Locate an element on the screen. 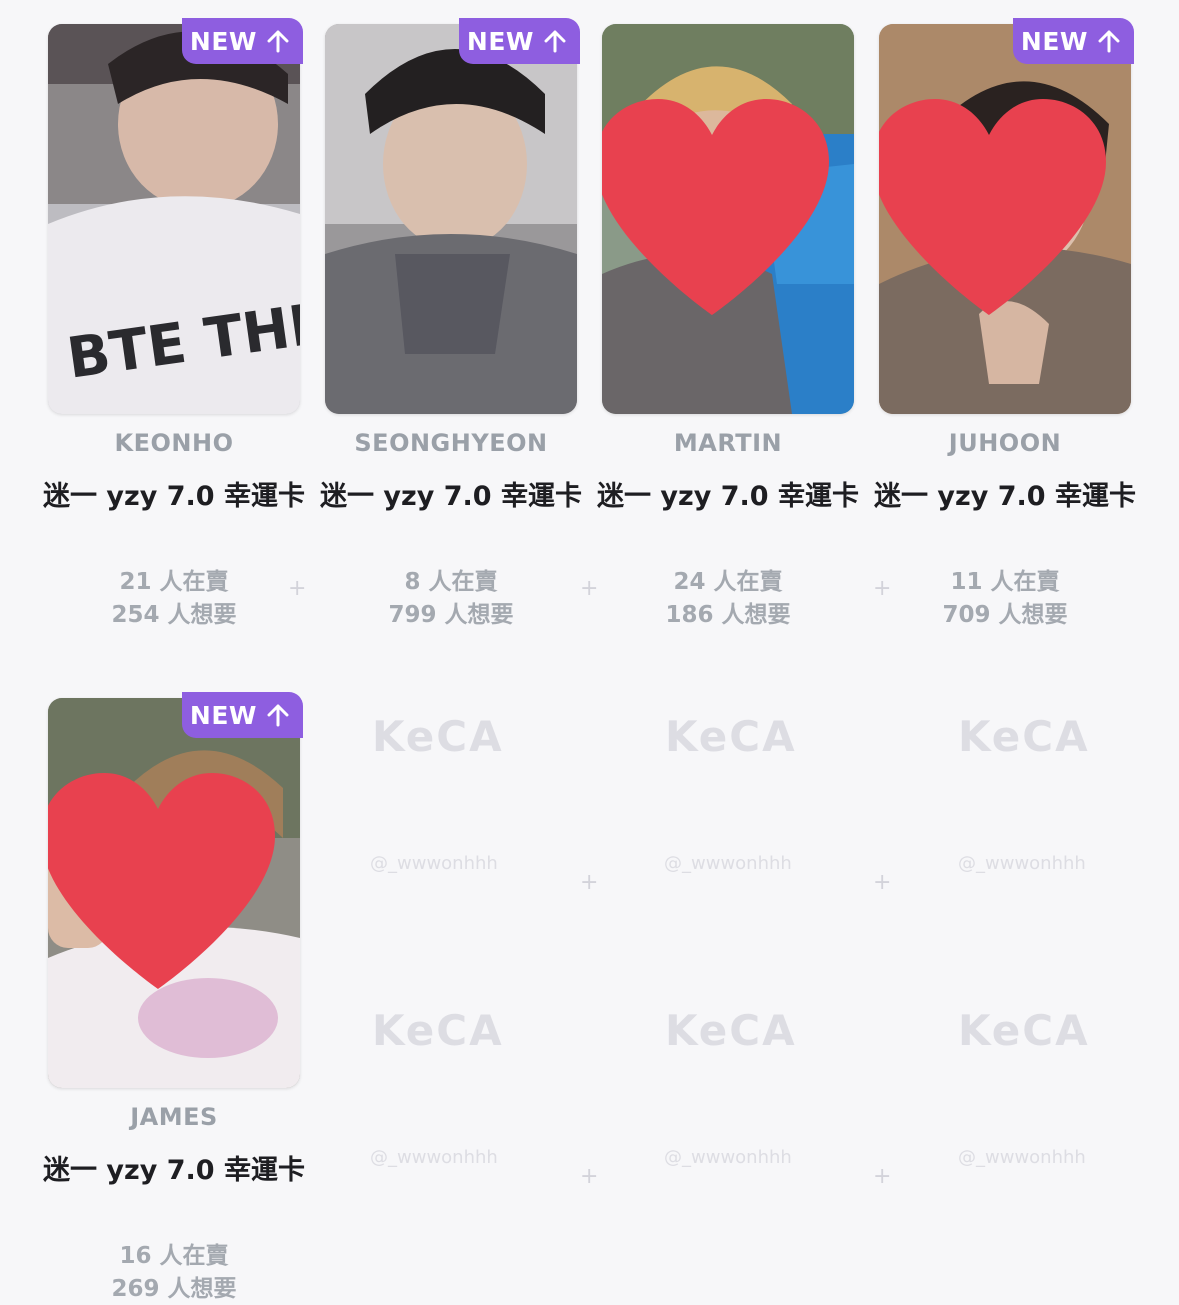 The height and width of the screenshot is (1305, 1179). photo-image: BTE THE is located at coordinates (174, 219).